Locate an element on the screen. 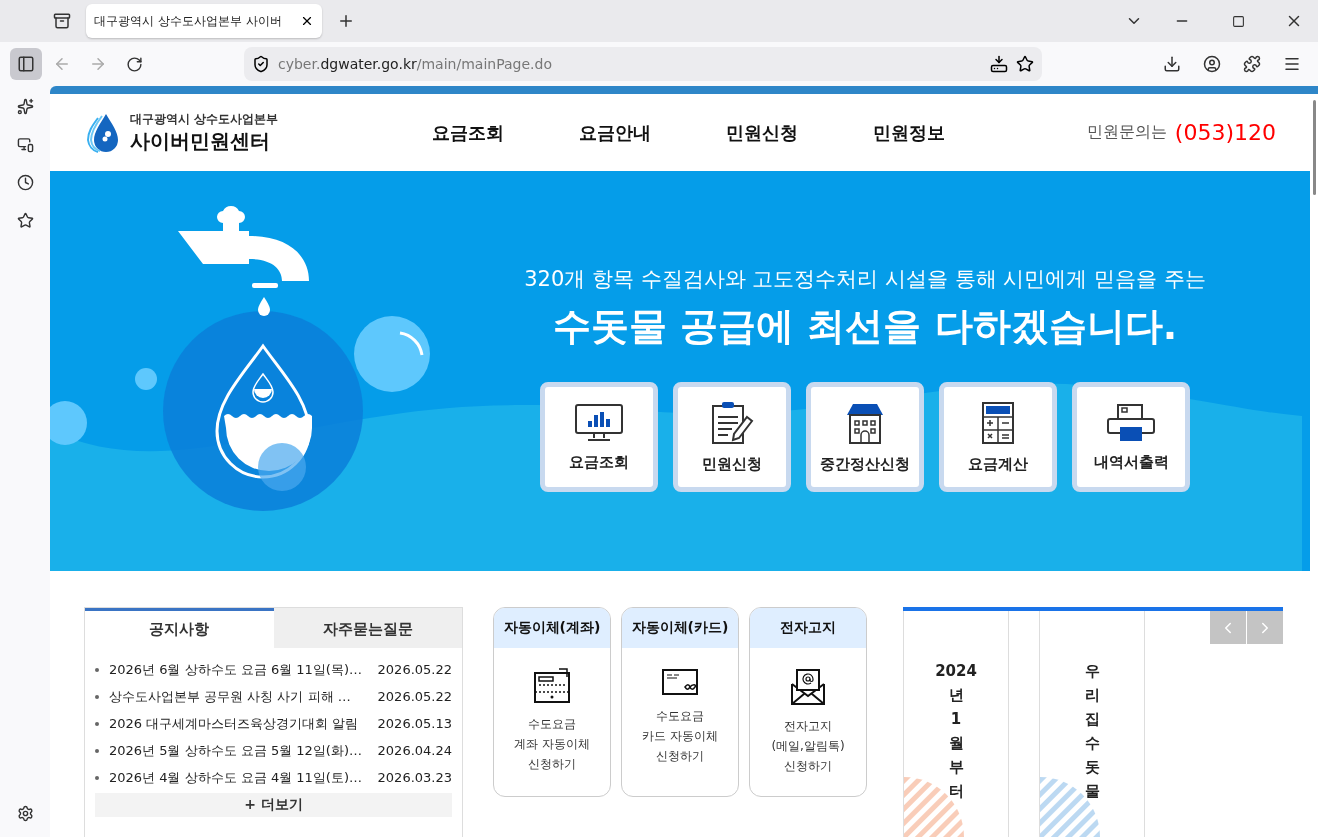  banner-slide: 2024년1월부터 is located at coordinates (956, 724).